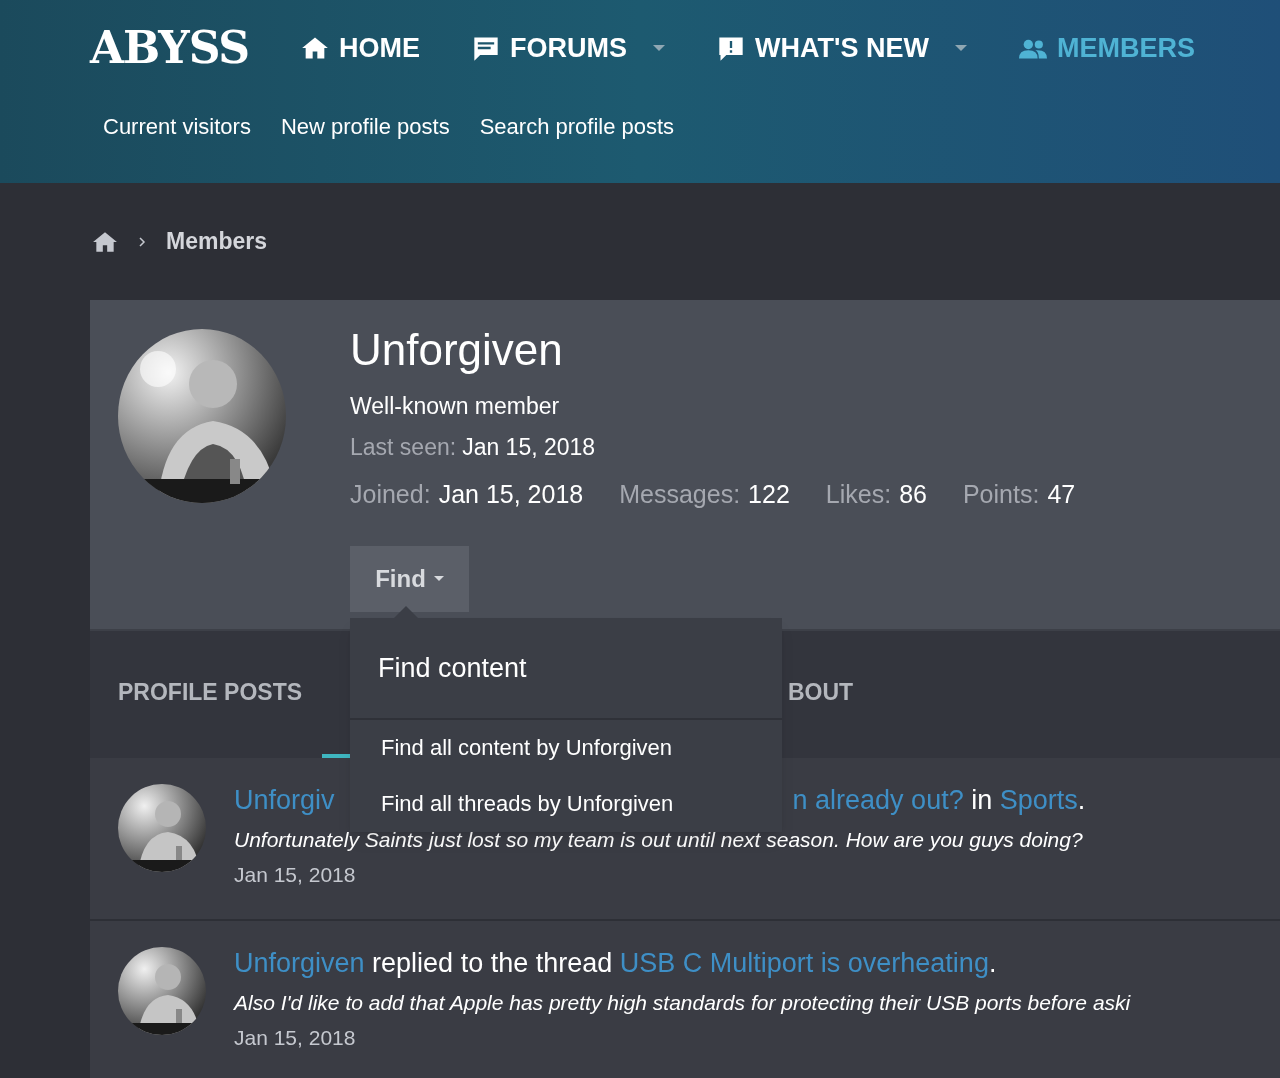  I want to click on post-excerpt: Also I'd like to add that Apple has pretty high standards for protecting their USB ports before aski, so click(682, 1002).